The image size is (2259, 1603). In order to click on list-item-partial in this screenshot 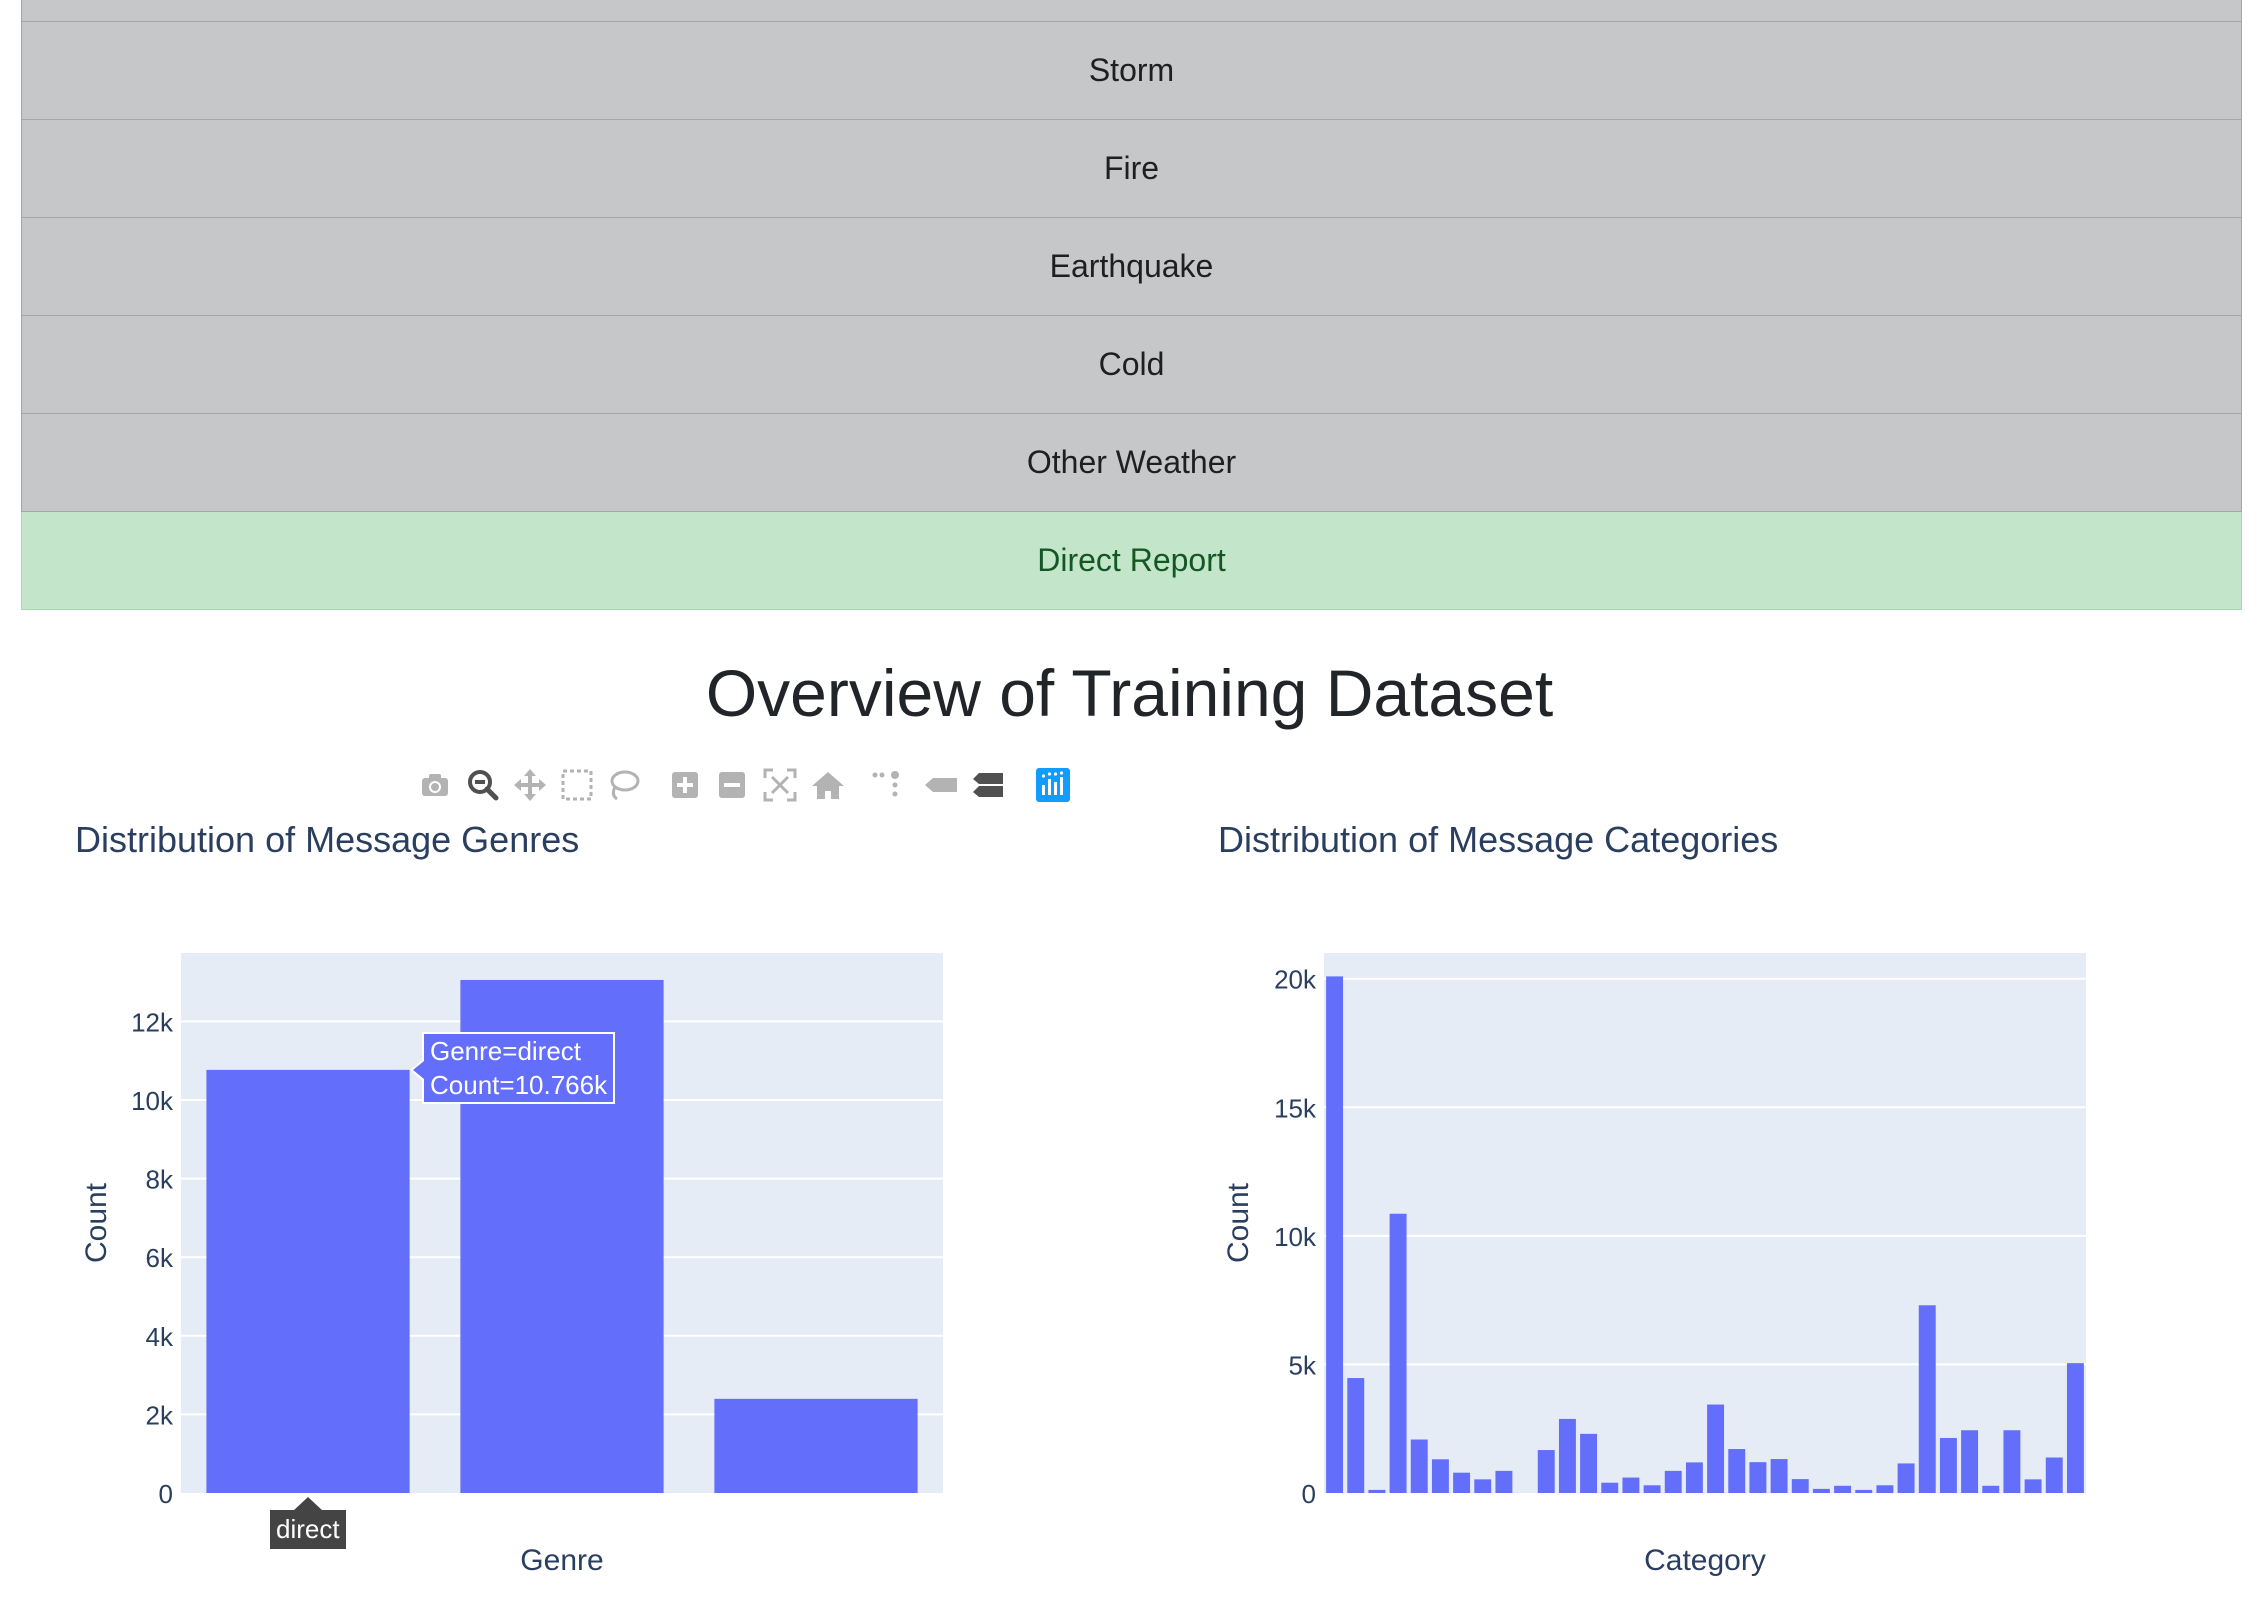, I will do `click(1131, 11)`.